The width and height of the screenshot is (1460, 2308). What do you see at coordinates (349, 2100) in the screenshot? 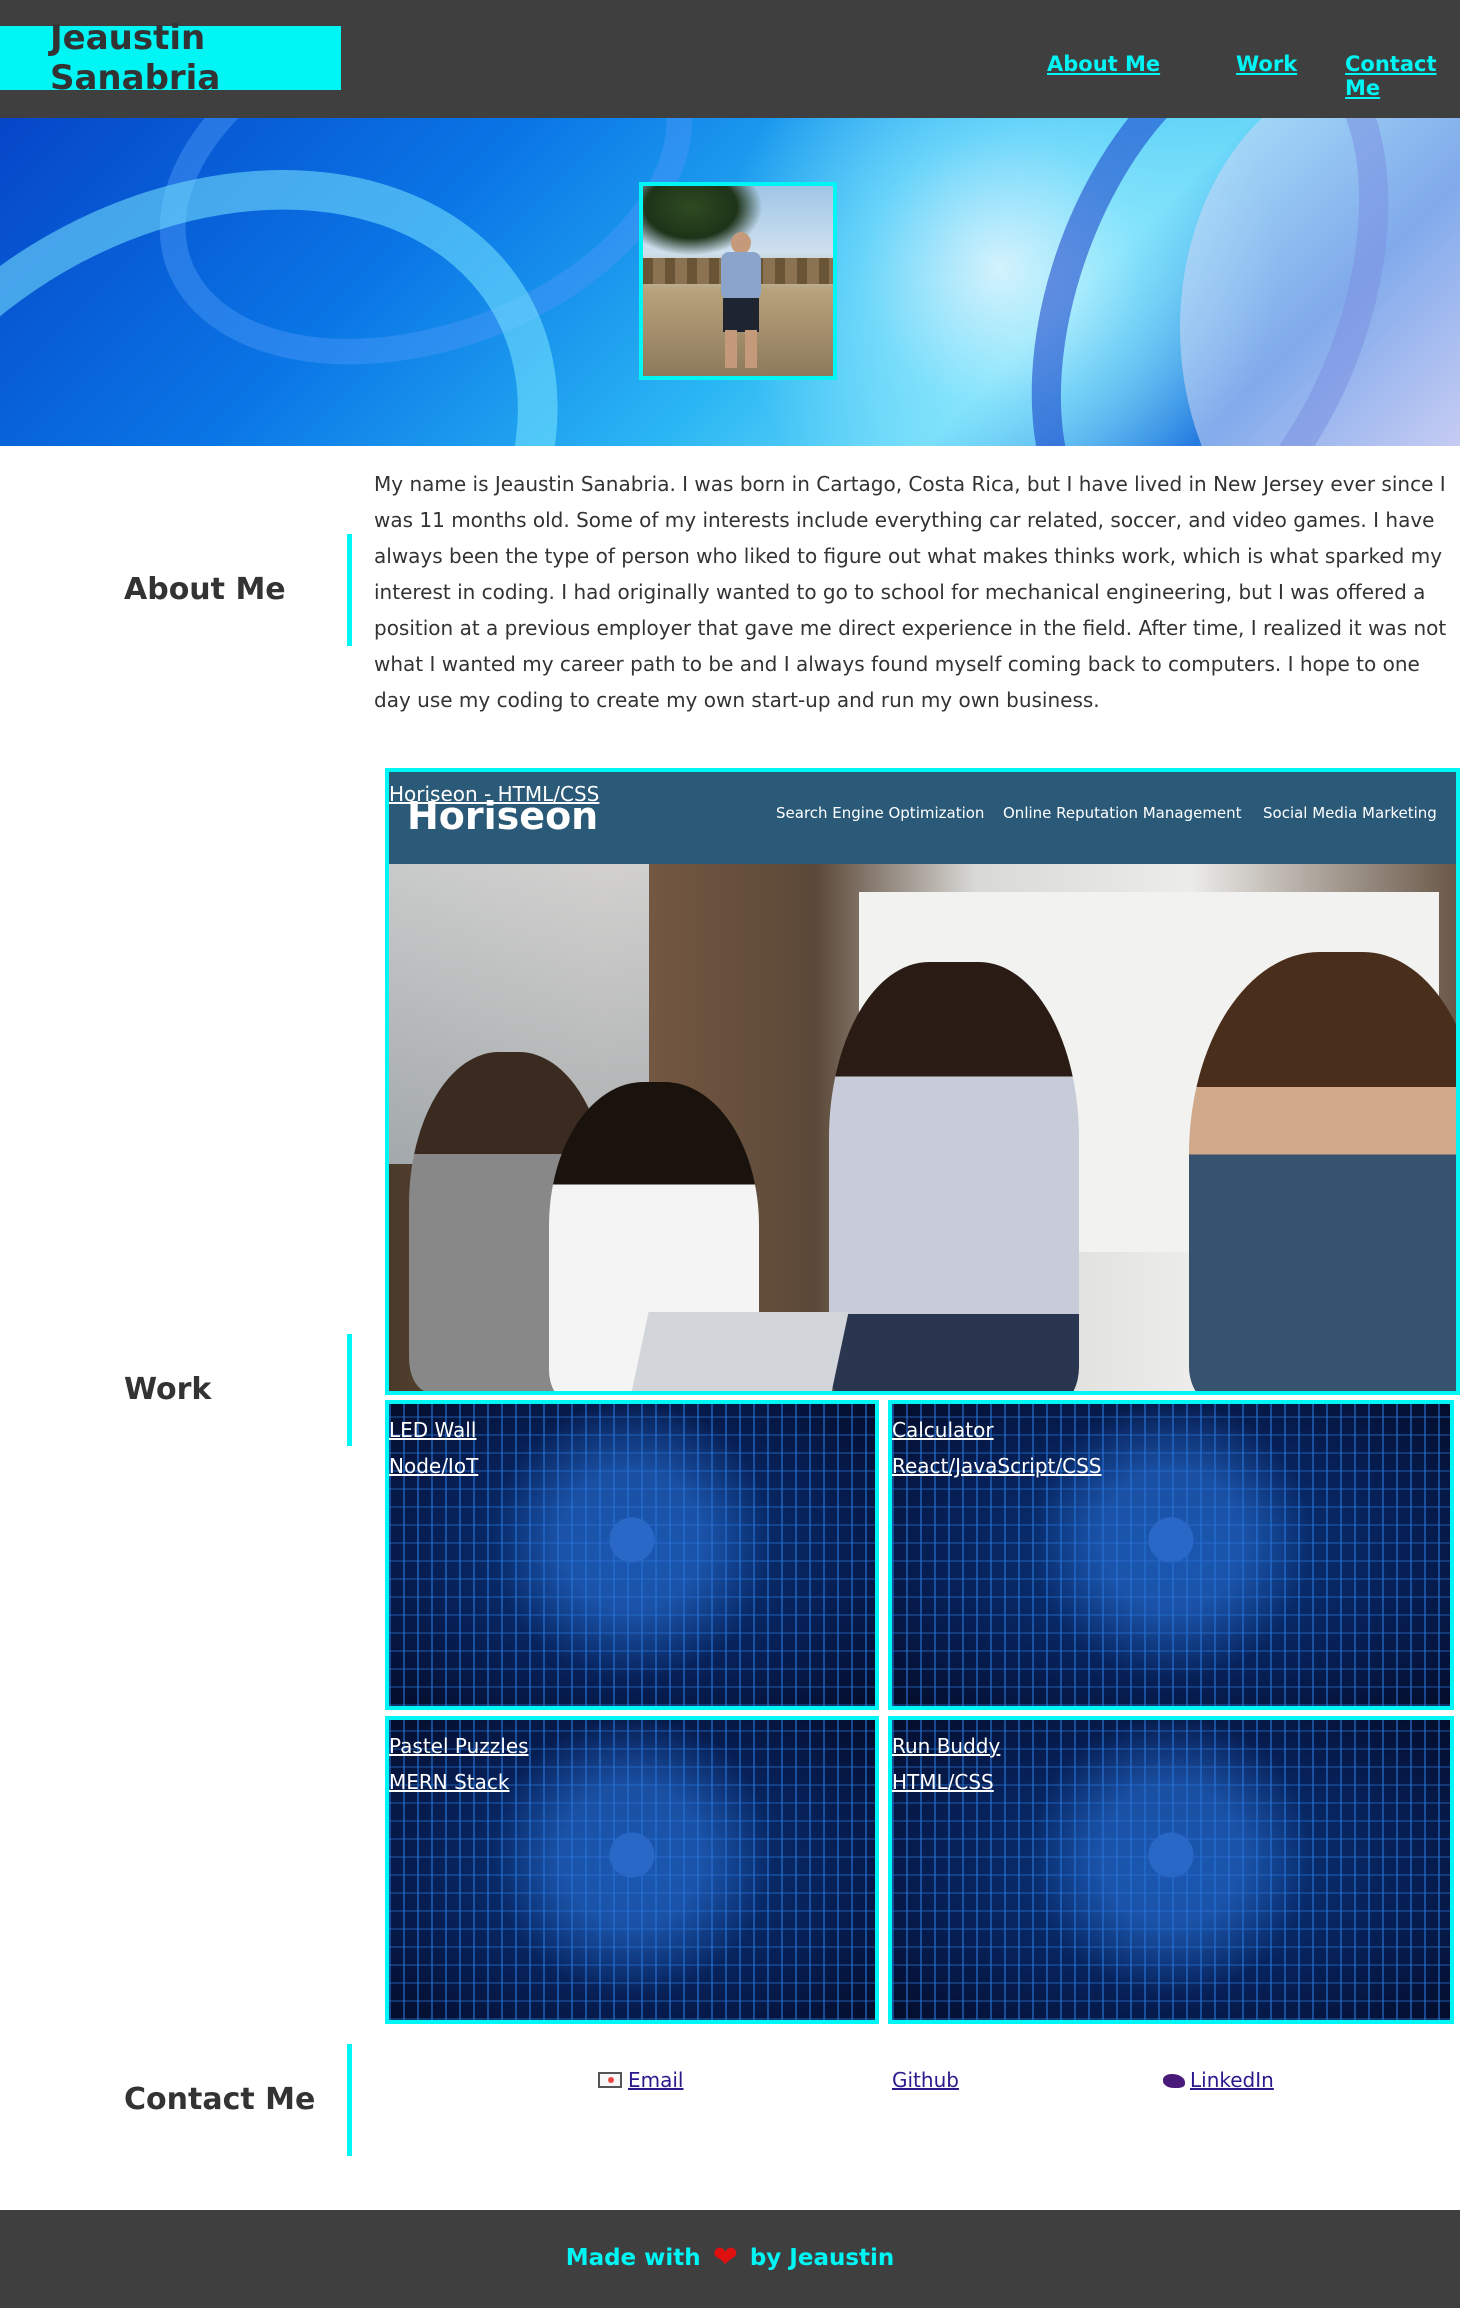
I see `contact-divider` at bounding box center [349, 2100].